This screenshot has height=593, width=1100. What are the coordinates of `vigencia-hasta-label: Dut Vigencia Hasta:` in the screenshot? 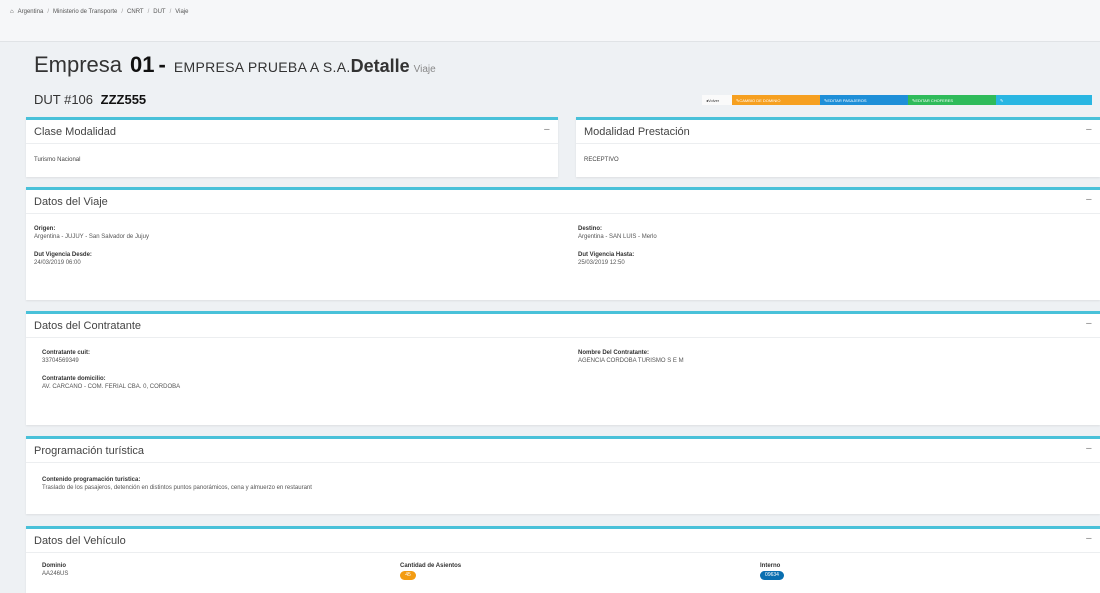 It's located at (606, 255).